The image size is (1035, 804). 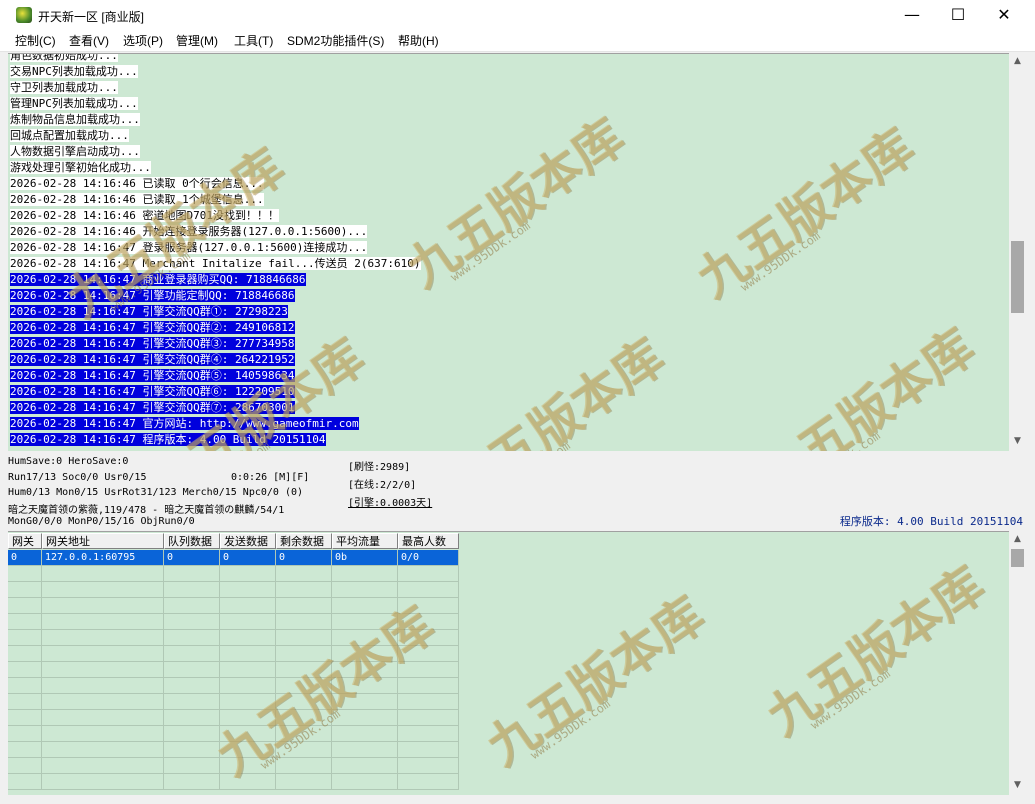 What do you see at coordinates (152, 343) in the screenshot?
I see `log-text: 2026-02-28 14:16:47 引擎交流QQ群③: 277734958` at bounding box center [152, 343].